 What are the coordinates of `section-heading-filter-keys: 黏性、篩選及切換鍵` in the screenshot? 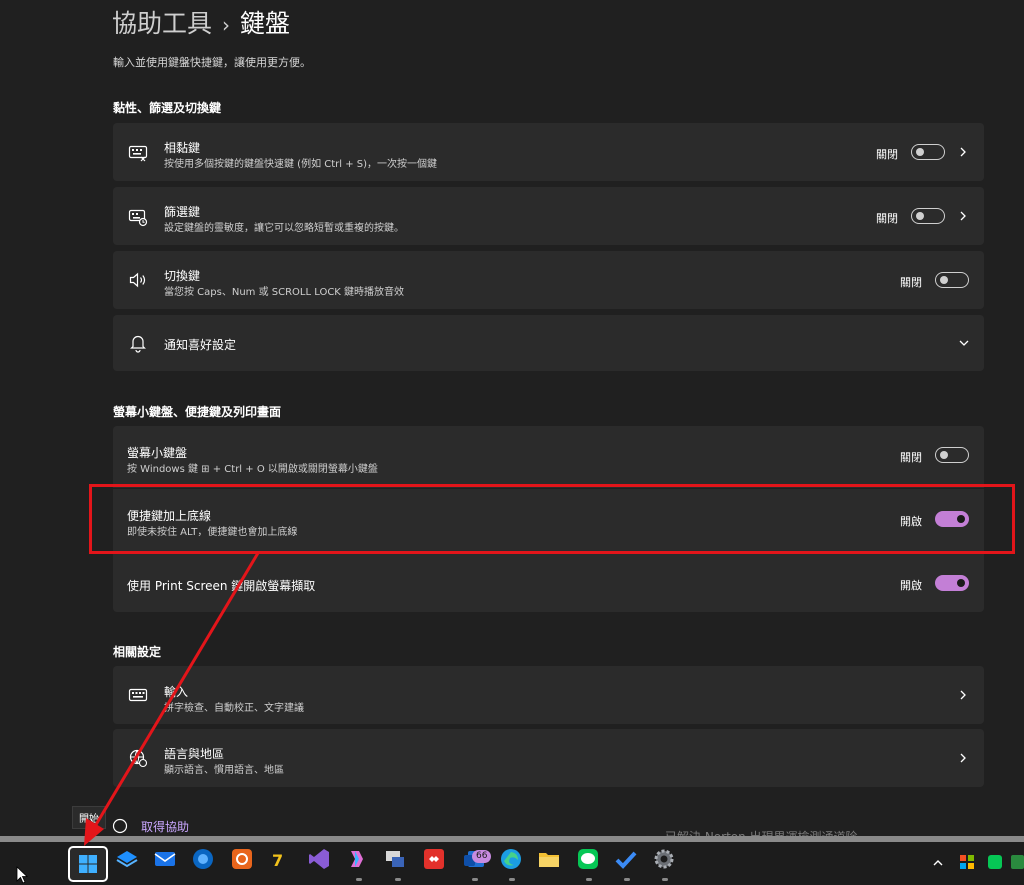 It's located at (167, 108).